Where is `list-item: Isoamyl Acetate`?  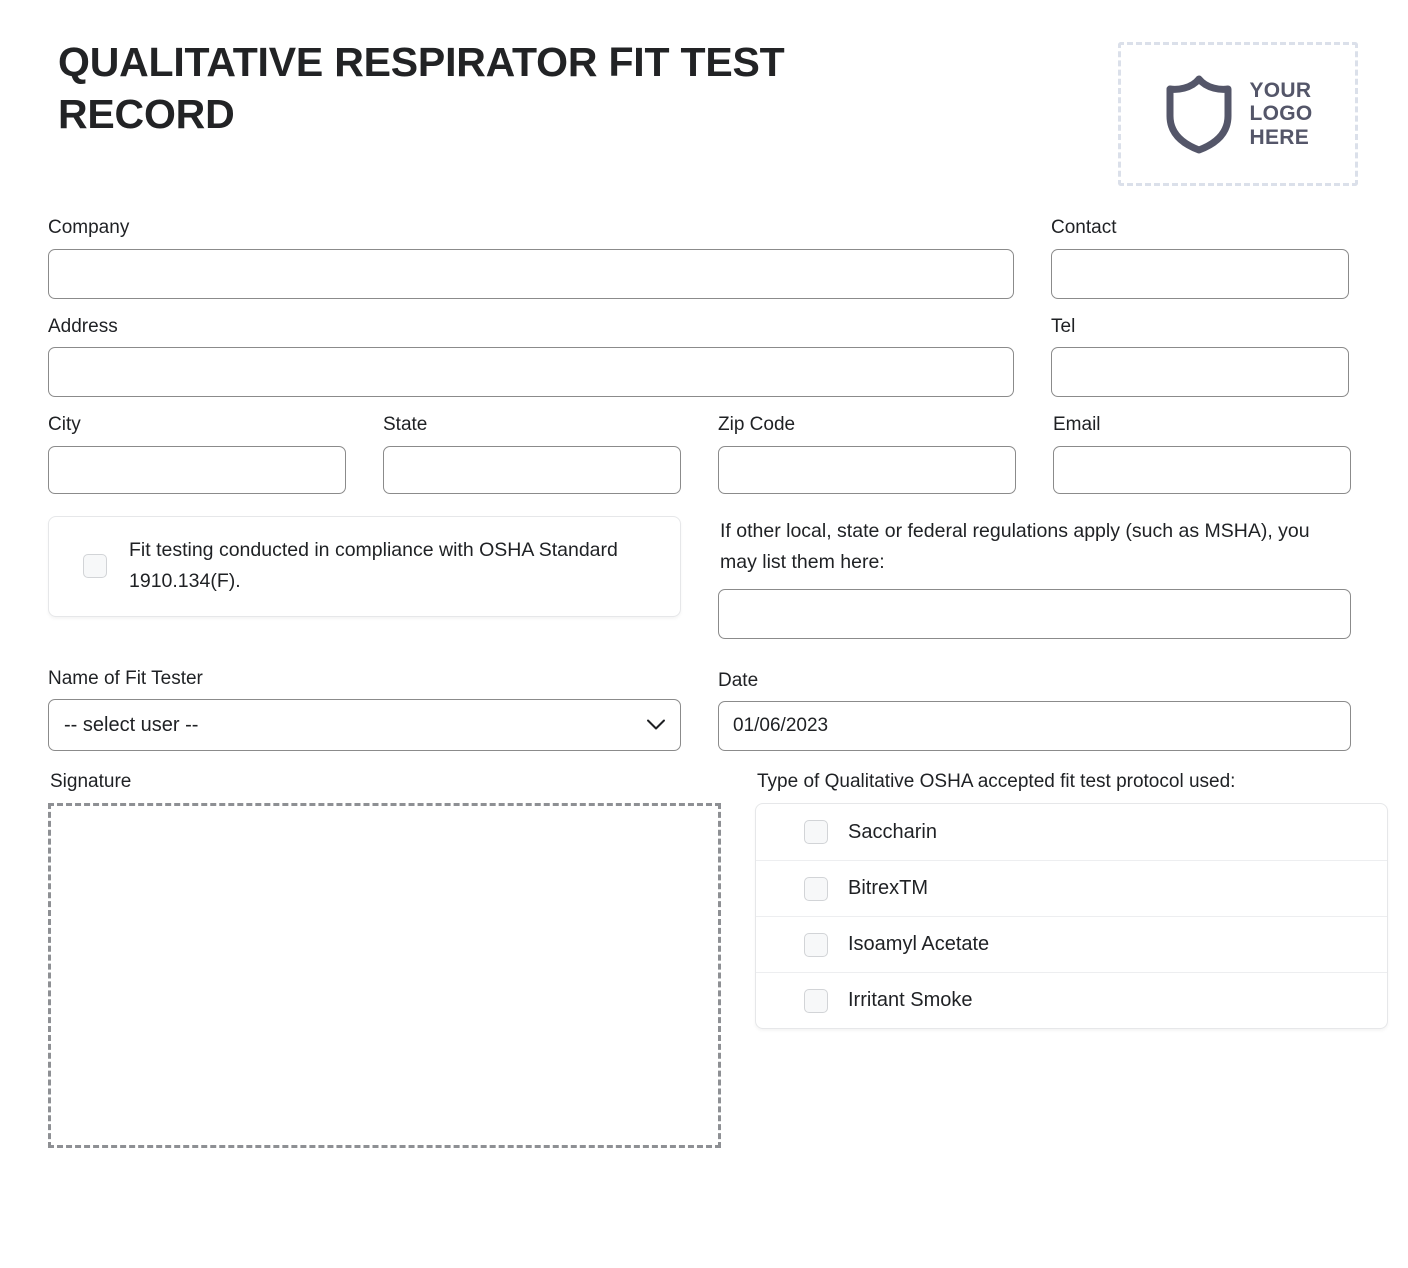 list-item: Isoamyl Acetate is located at coordinates (1071, 944).